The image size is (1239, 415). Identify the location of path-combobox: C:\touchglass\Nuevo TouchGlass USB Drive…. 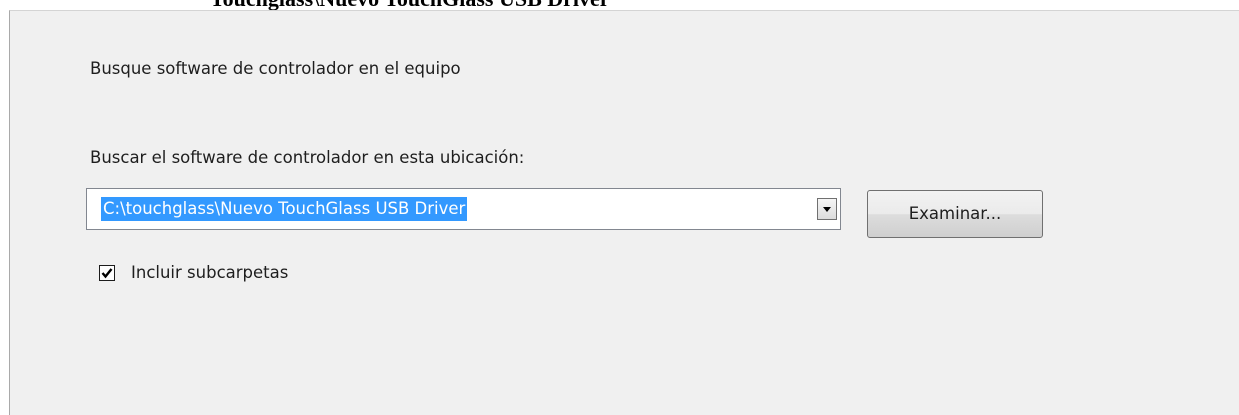
(463, 209).